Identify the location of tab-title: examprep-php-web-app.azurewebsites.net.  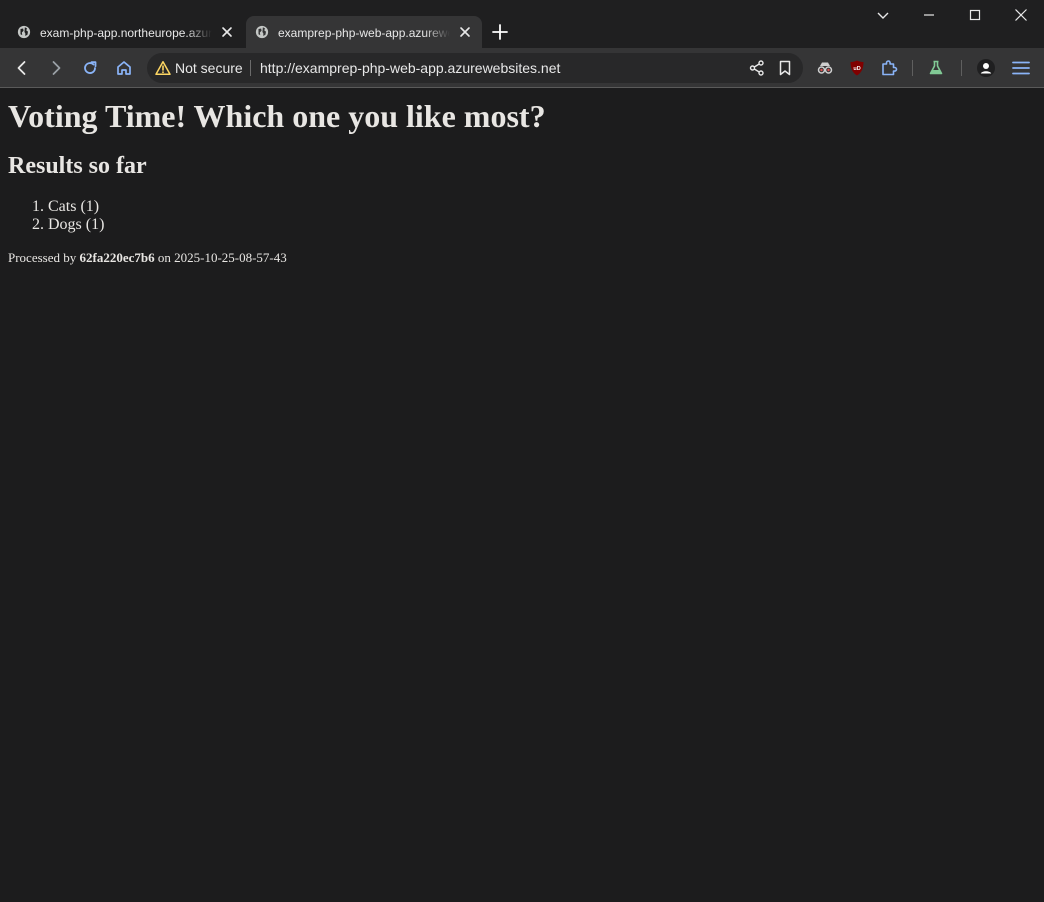
(364, 33).